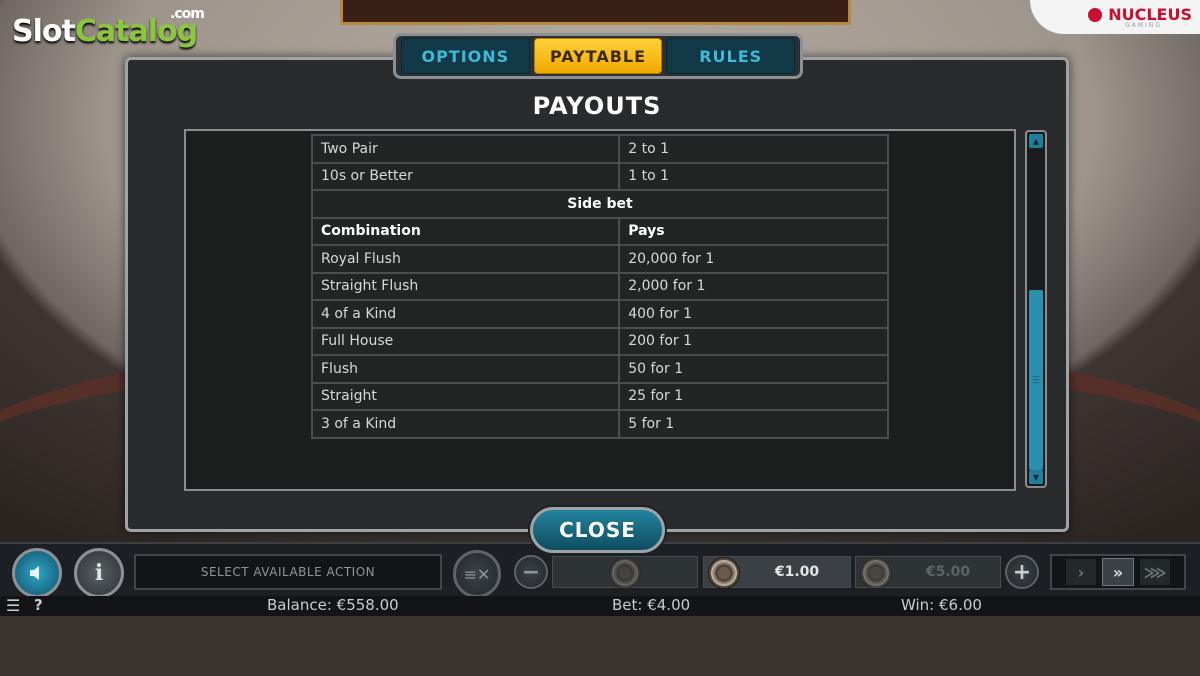 Image resolution: width=1200 pixels, height=676 pixels. I want to click on dealer-frame, so click(595, 12).